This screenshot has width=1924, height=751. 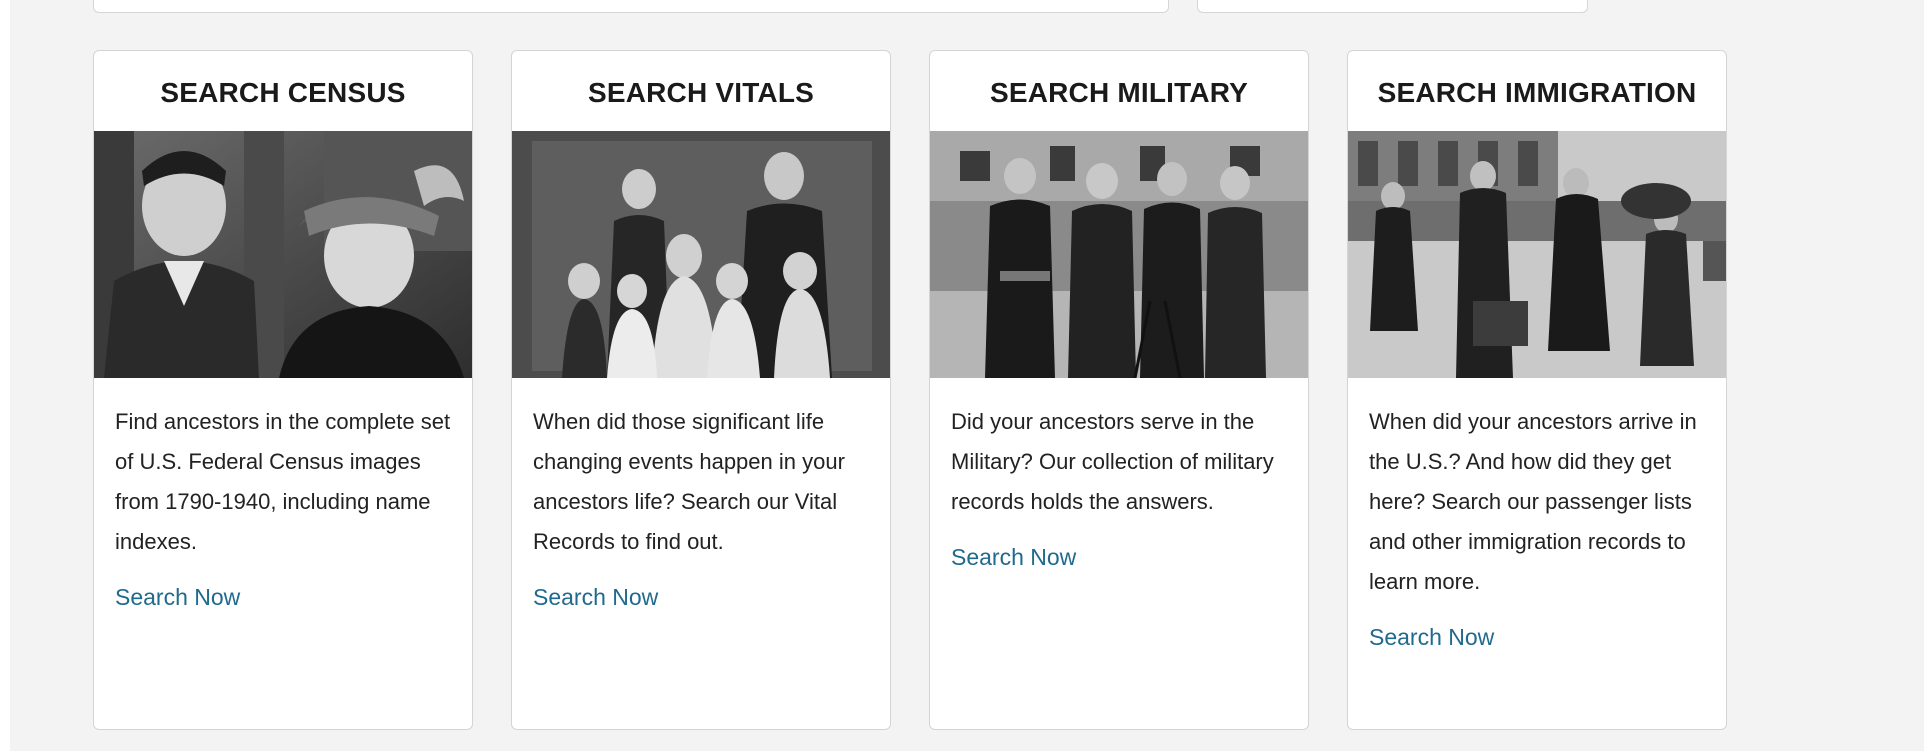 What do you see at coordinates (1119, 92) in the screenshot?
I see `military-card-title: SEARCH MILITARY` at bounding box center [1119, 92].